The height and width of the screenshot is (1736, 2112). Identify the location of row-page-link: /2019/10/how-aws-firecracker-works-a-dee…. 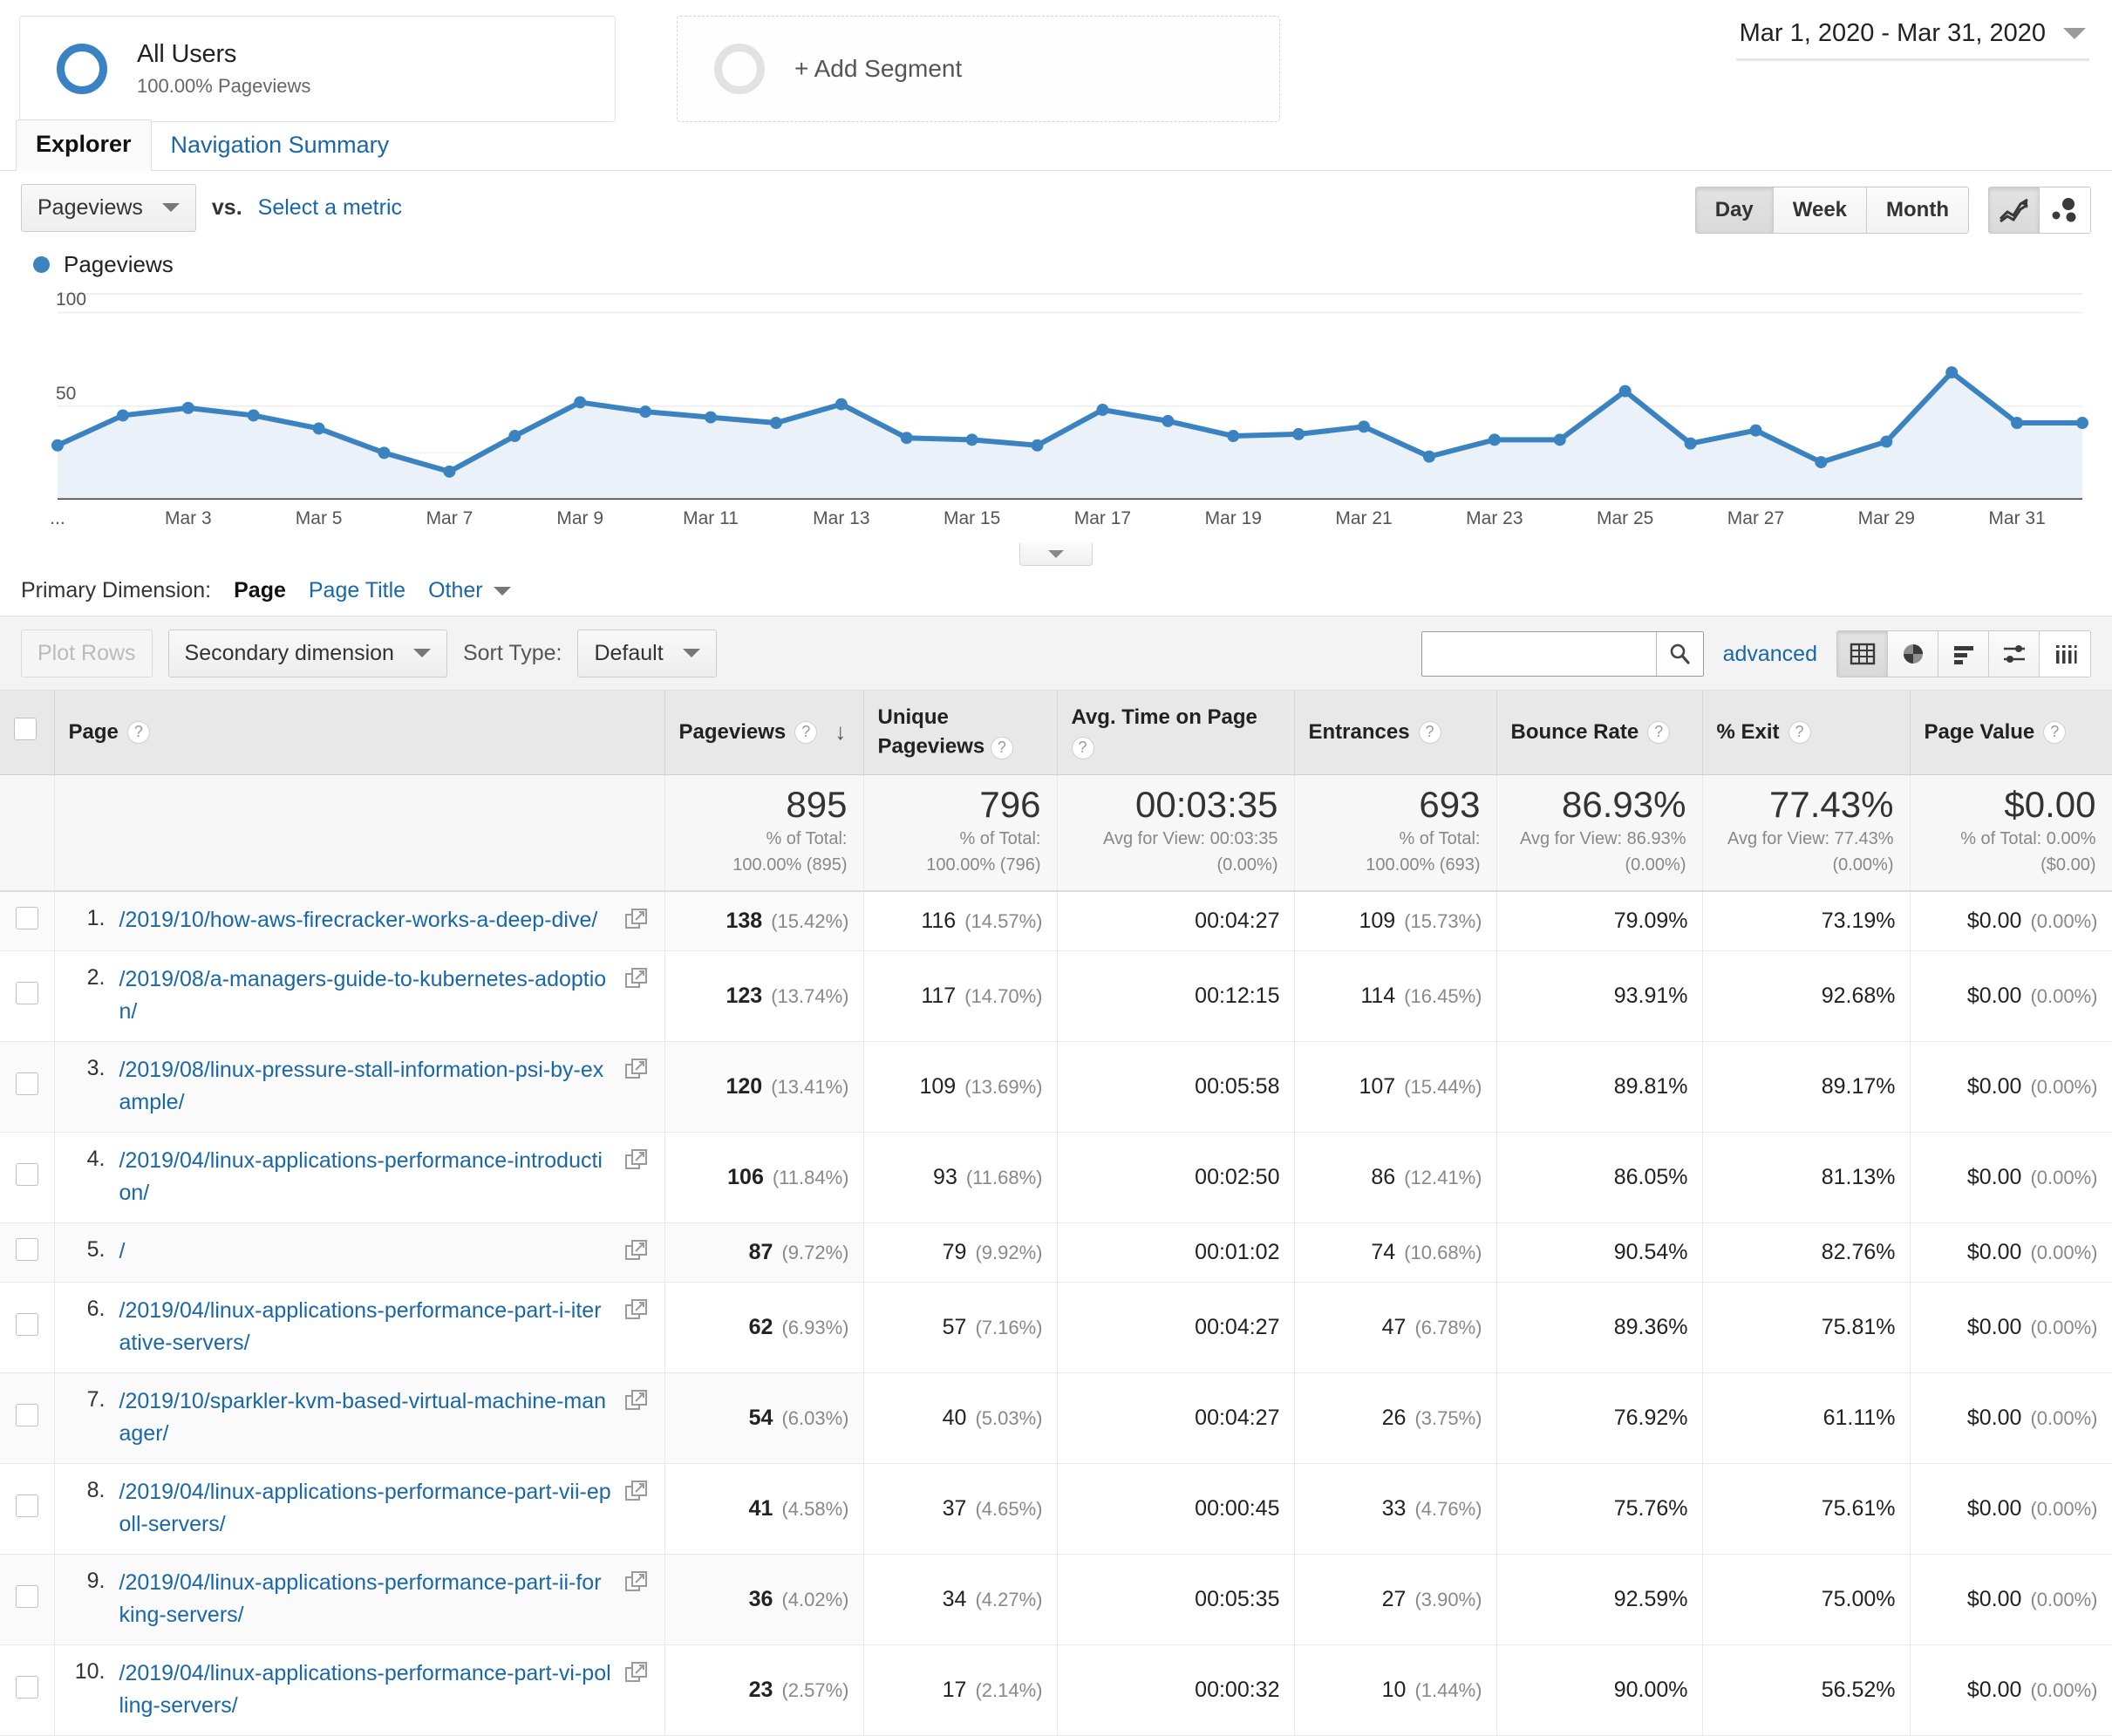
(371, 920).